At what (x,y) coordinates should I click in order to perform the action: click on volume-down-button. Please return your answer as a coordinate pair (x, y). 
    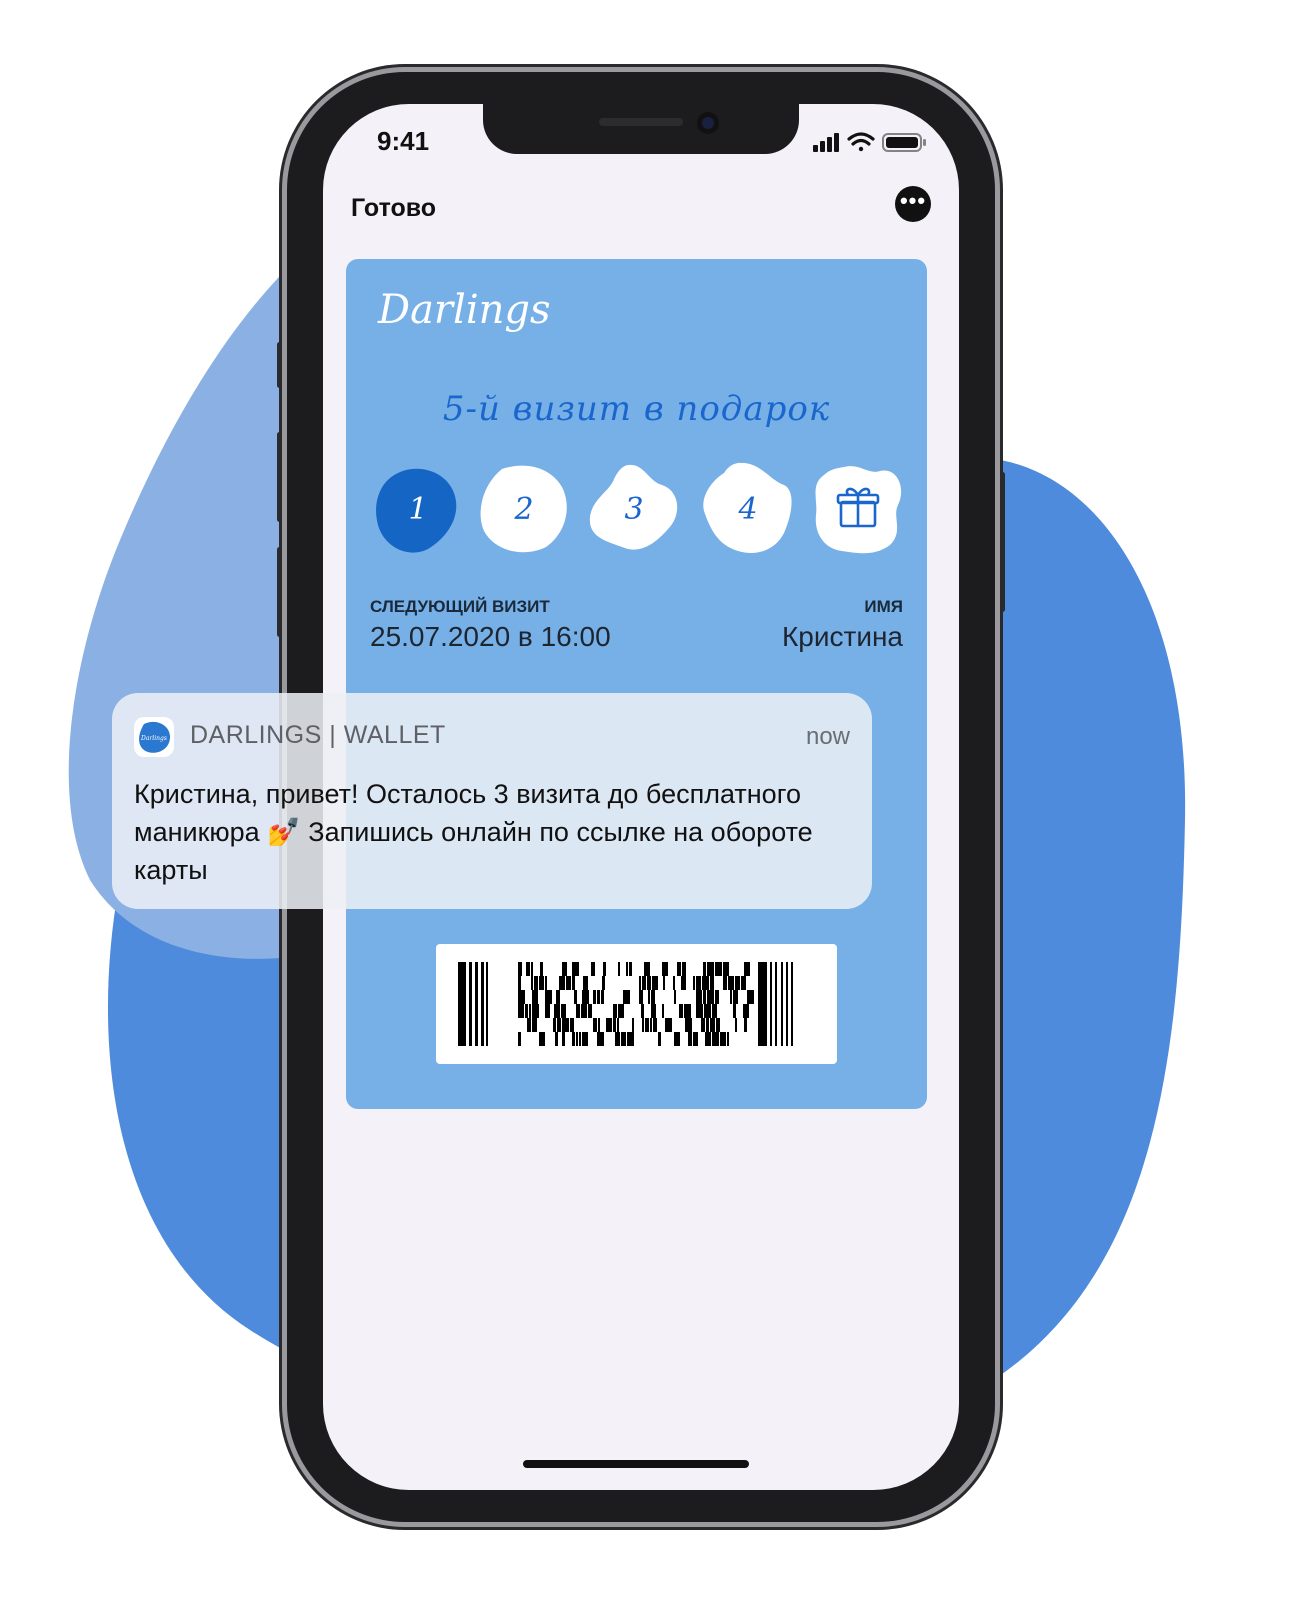
    Looking at the image, I should click on (279, 592).